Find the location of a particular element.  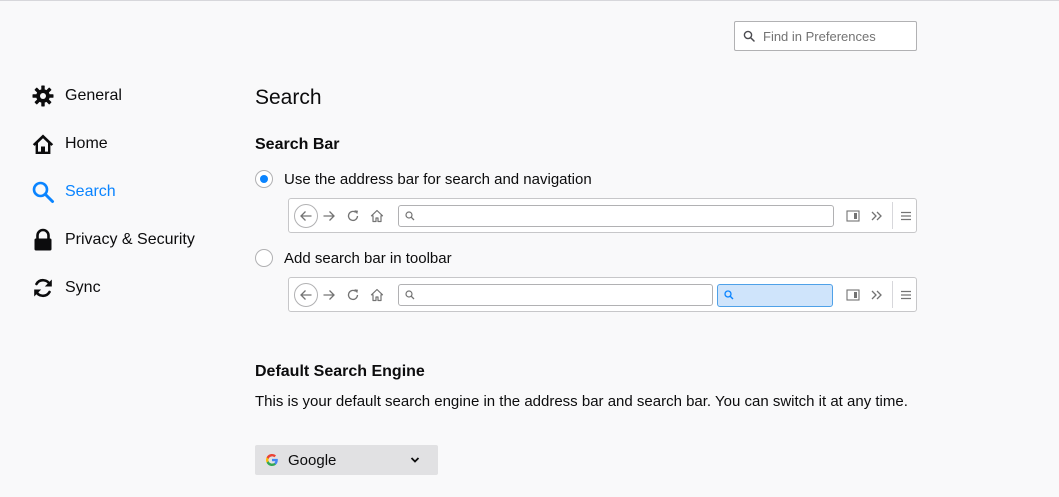

sidebar-item-privacy-security: Privacy & Security is located at coordinates (130, 240).